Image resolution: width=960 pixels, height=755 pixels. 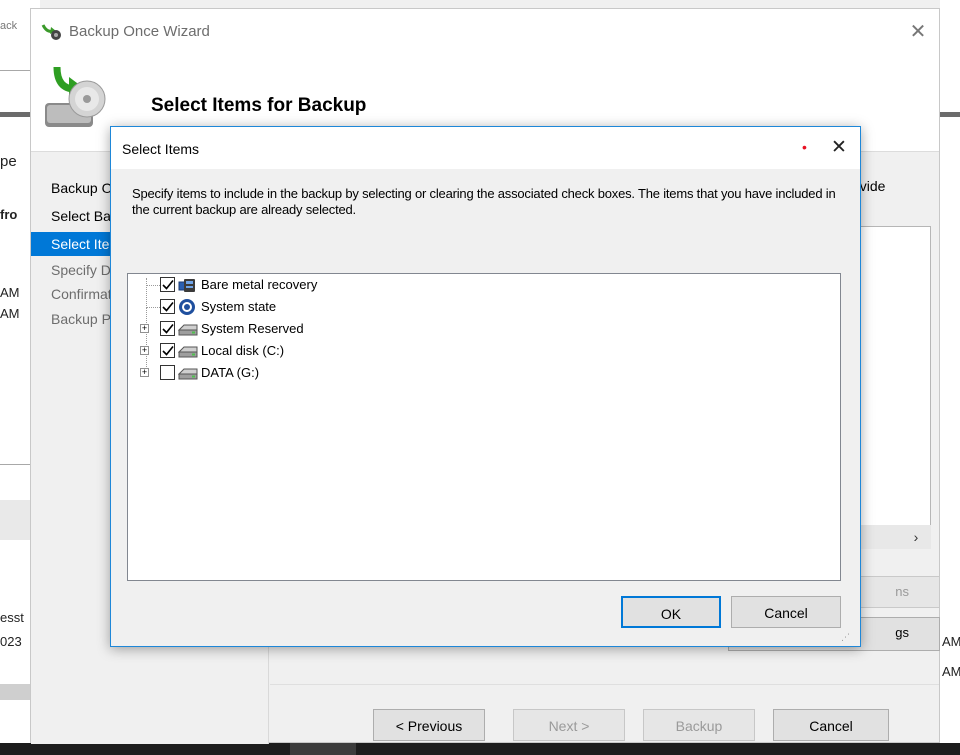 What do you see at coordinates (187, 285) in the screenshot?
I see `bare-metal-icon` at bounding box center [187, 285].